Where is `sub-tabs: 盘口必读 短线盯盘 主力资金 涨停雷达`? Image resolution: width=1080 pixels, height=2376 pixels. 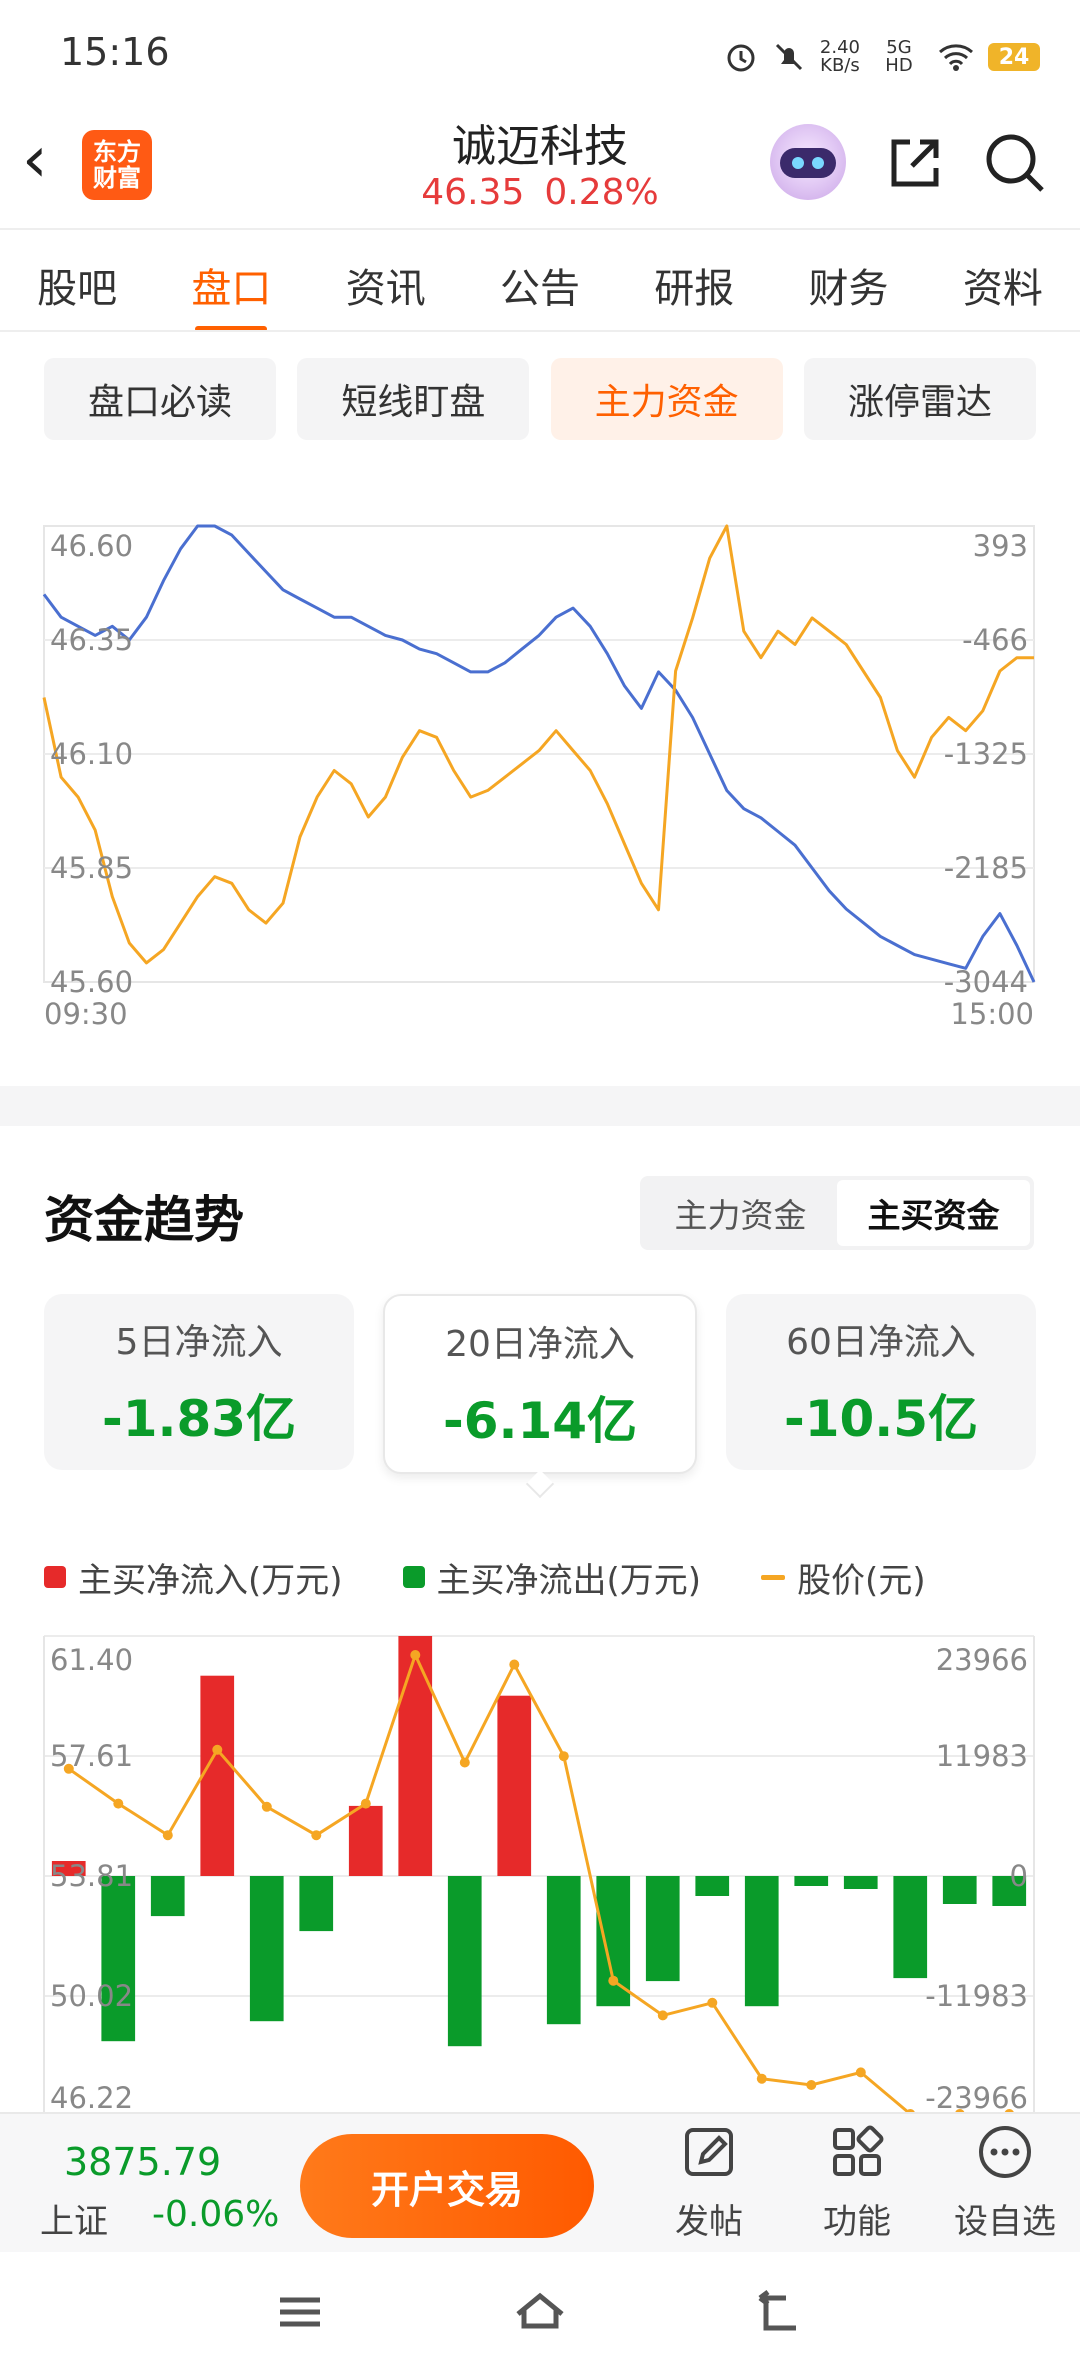
sub-tabs: 盘口必读 短线盯盘 主力资金 涨停雷达 is located at coordinates (540, 399).